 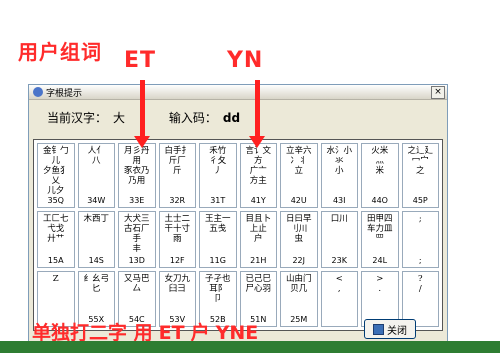 I want to click on key-cell: 山由门 贝几 25M, so click(x=299, y=298).